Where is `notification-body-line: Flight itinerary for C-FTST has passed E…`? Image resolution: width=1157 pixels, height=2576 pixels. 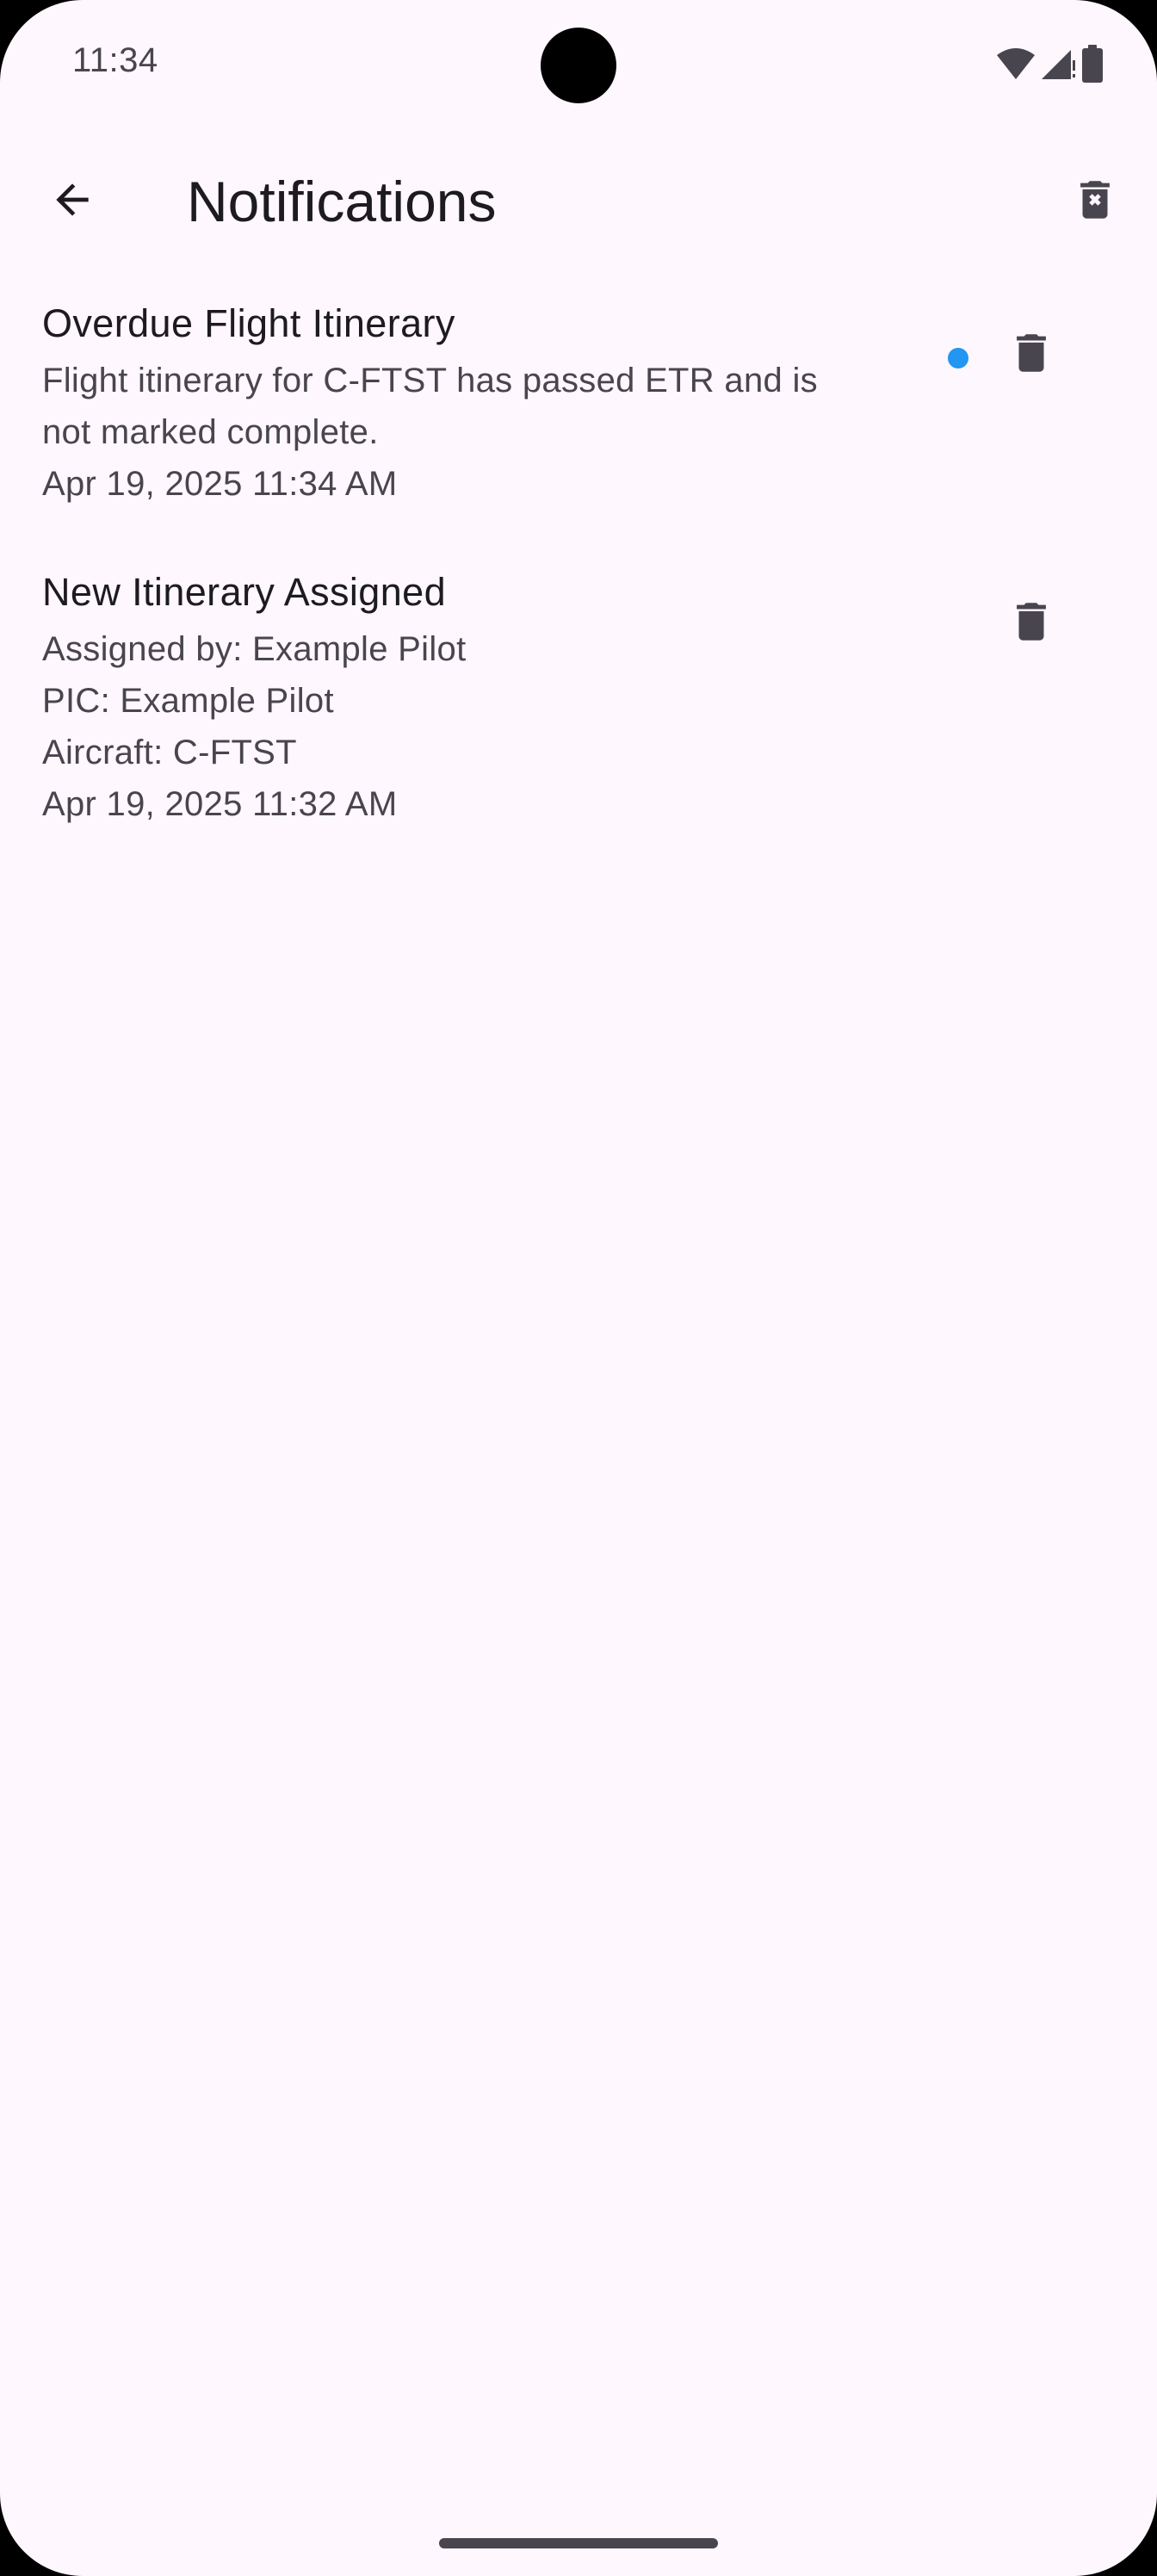 notification-body-line: Flight itinerary for C-FTST has passed E… is located at coordinates (430, 380).